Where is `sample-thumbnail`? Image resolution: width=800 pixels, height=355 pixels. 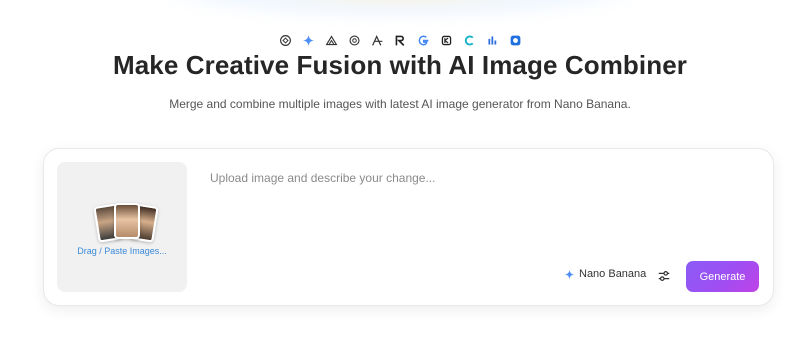
sample-thumbnail is located at coordinates (127, 221).